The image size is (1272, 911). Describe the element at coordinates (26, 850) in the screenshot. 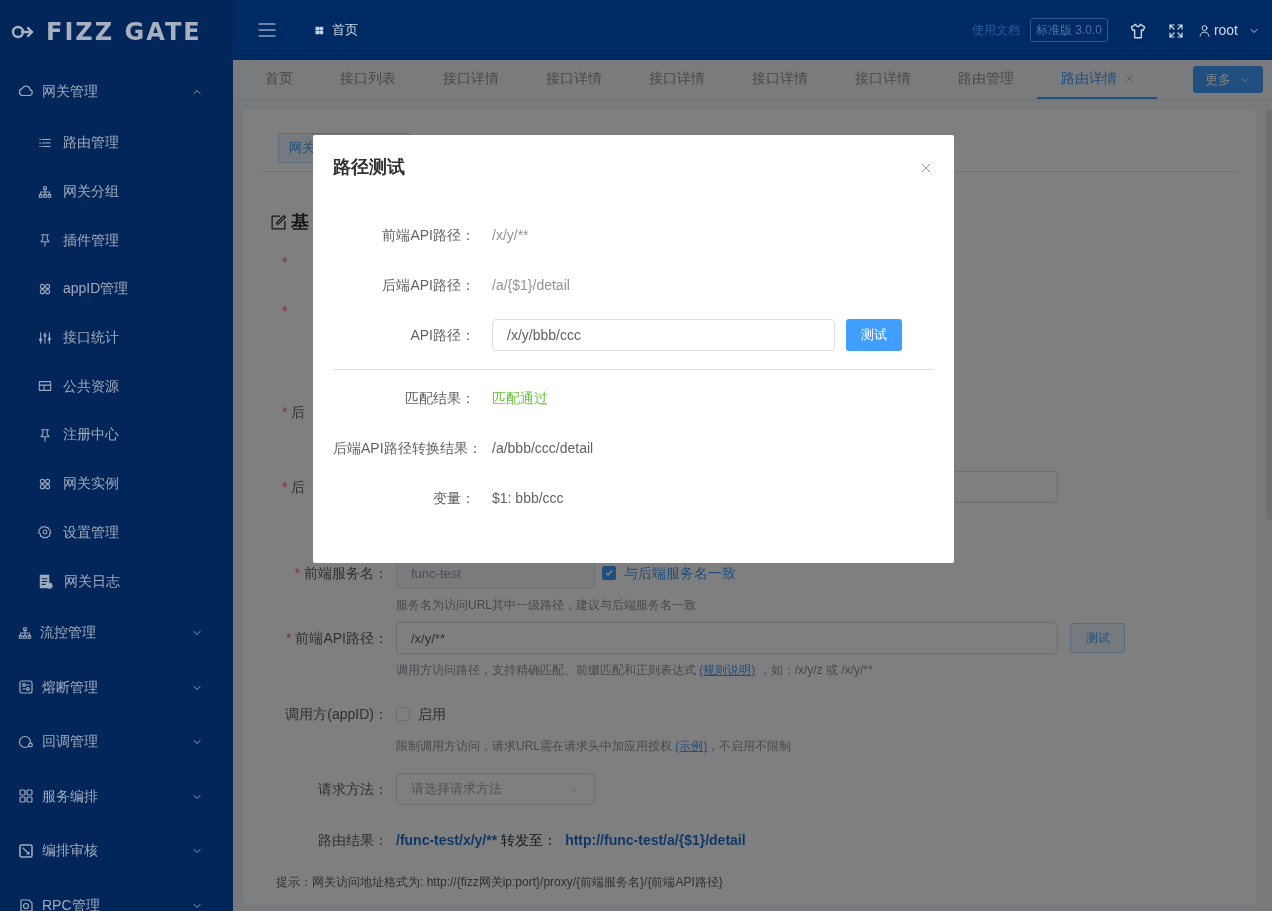

I see `edit-box-icon` at that location.